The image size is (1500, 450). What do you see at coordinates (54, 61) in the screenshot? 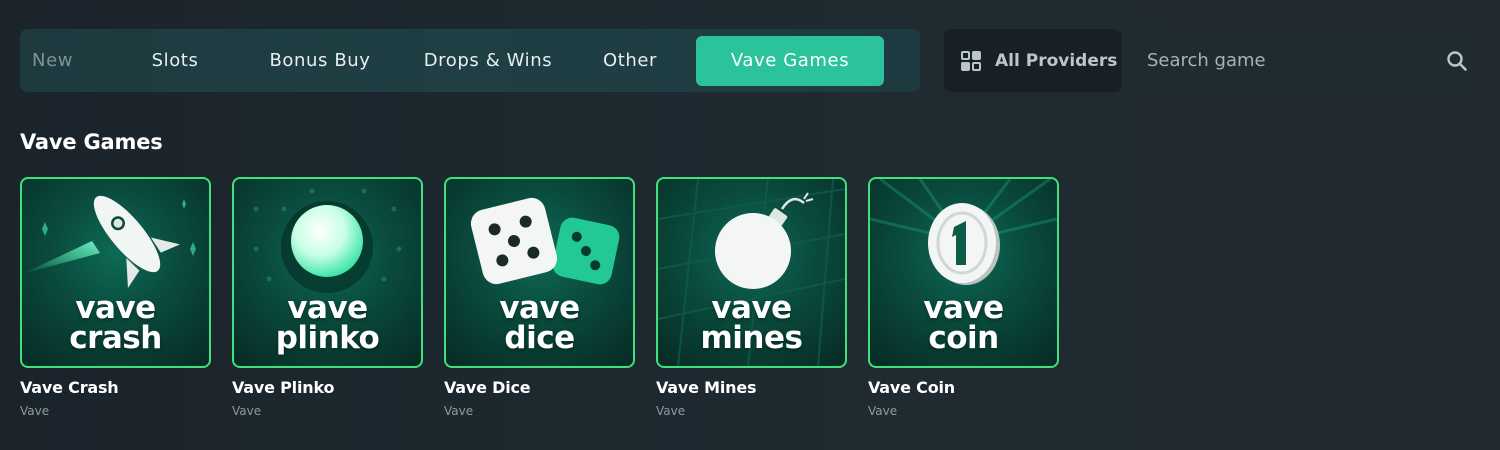
I see `tab-new: New` at bounding box center [54, 61].